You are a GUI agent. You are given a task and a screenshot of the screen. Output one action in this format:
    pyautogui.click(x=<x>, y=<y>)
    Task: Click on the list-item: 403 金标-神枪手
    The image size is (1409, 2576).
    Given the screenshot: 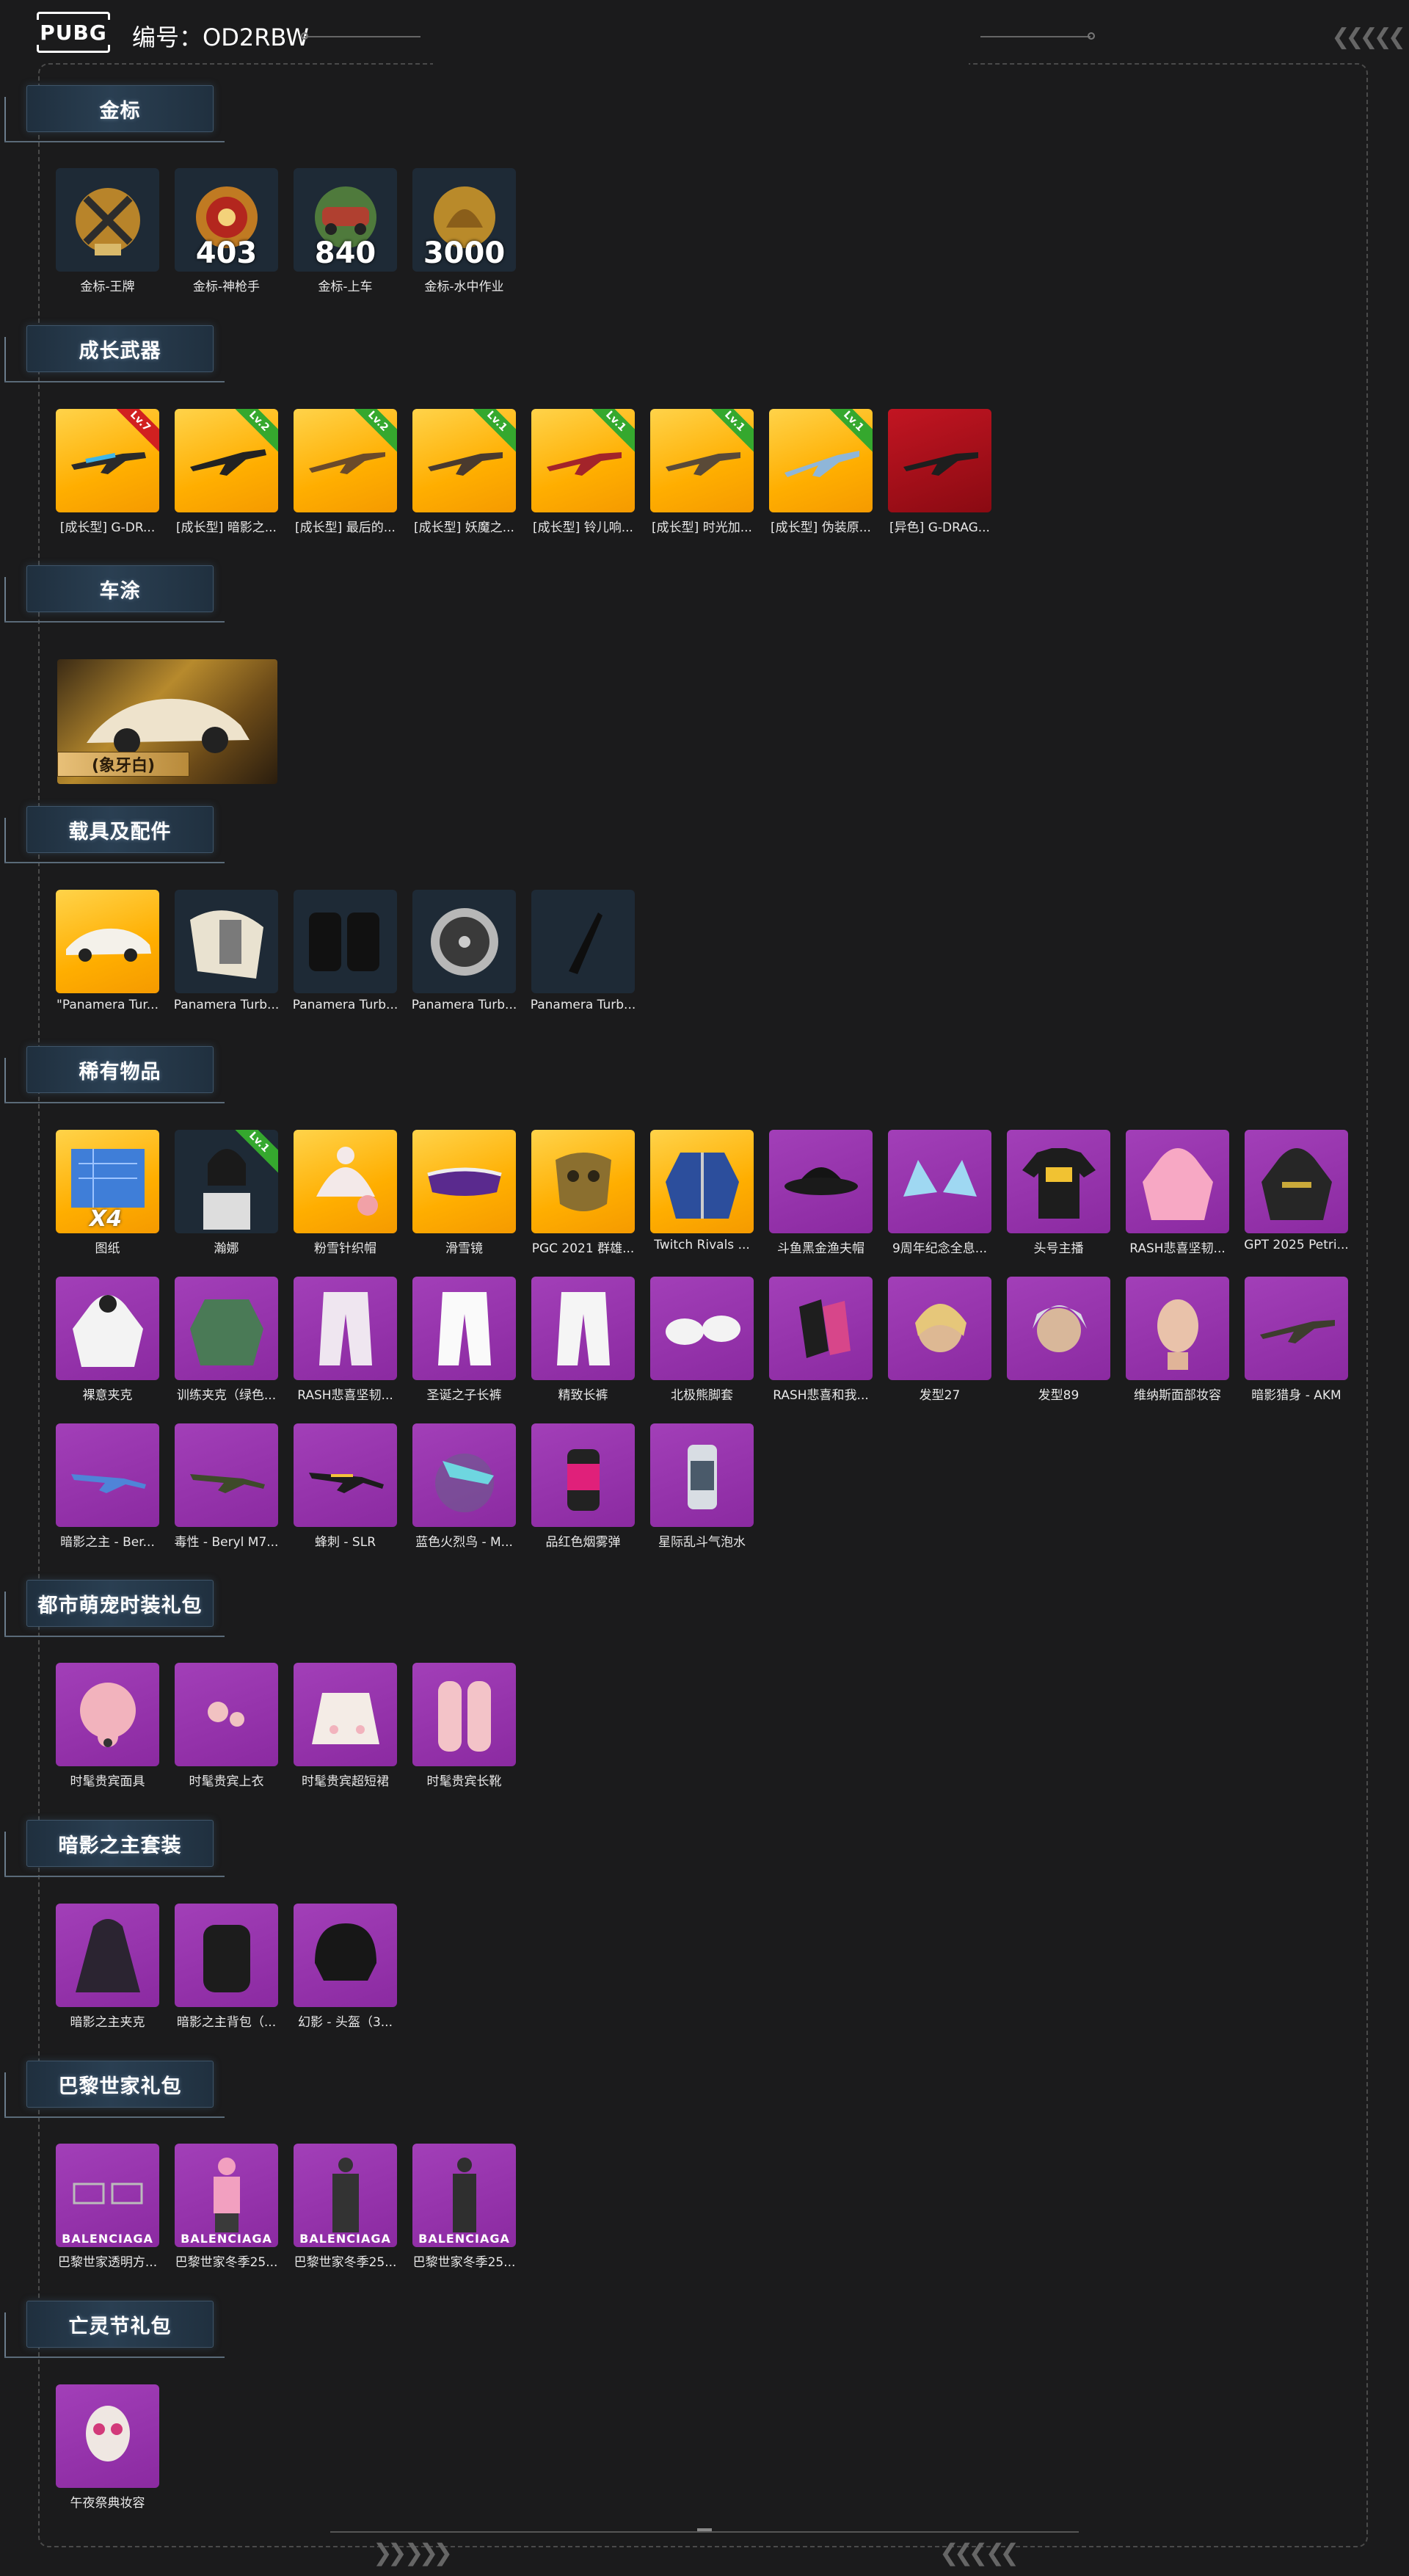 What is the action you would take?
    pyautogui.click(x=226, y=231)
    